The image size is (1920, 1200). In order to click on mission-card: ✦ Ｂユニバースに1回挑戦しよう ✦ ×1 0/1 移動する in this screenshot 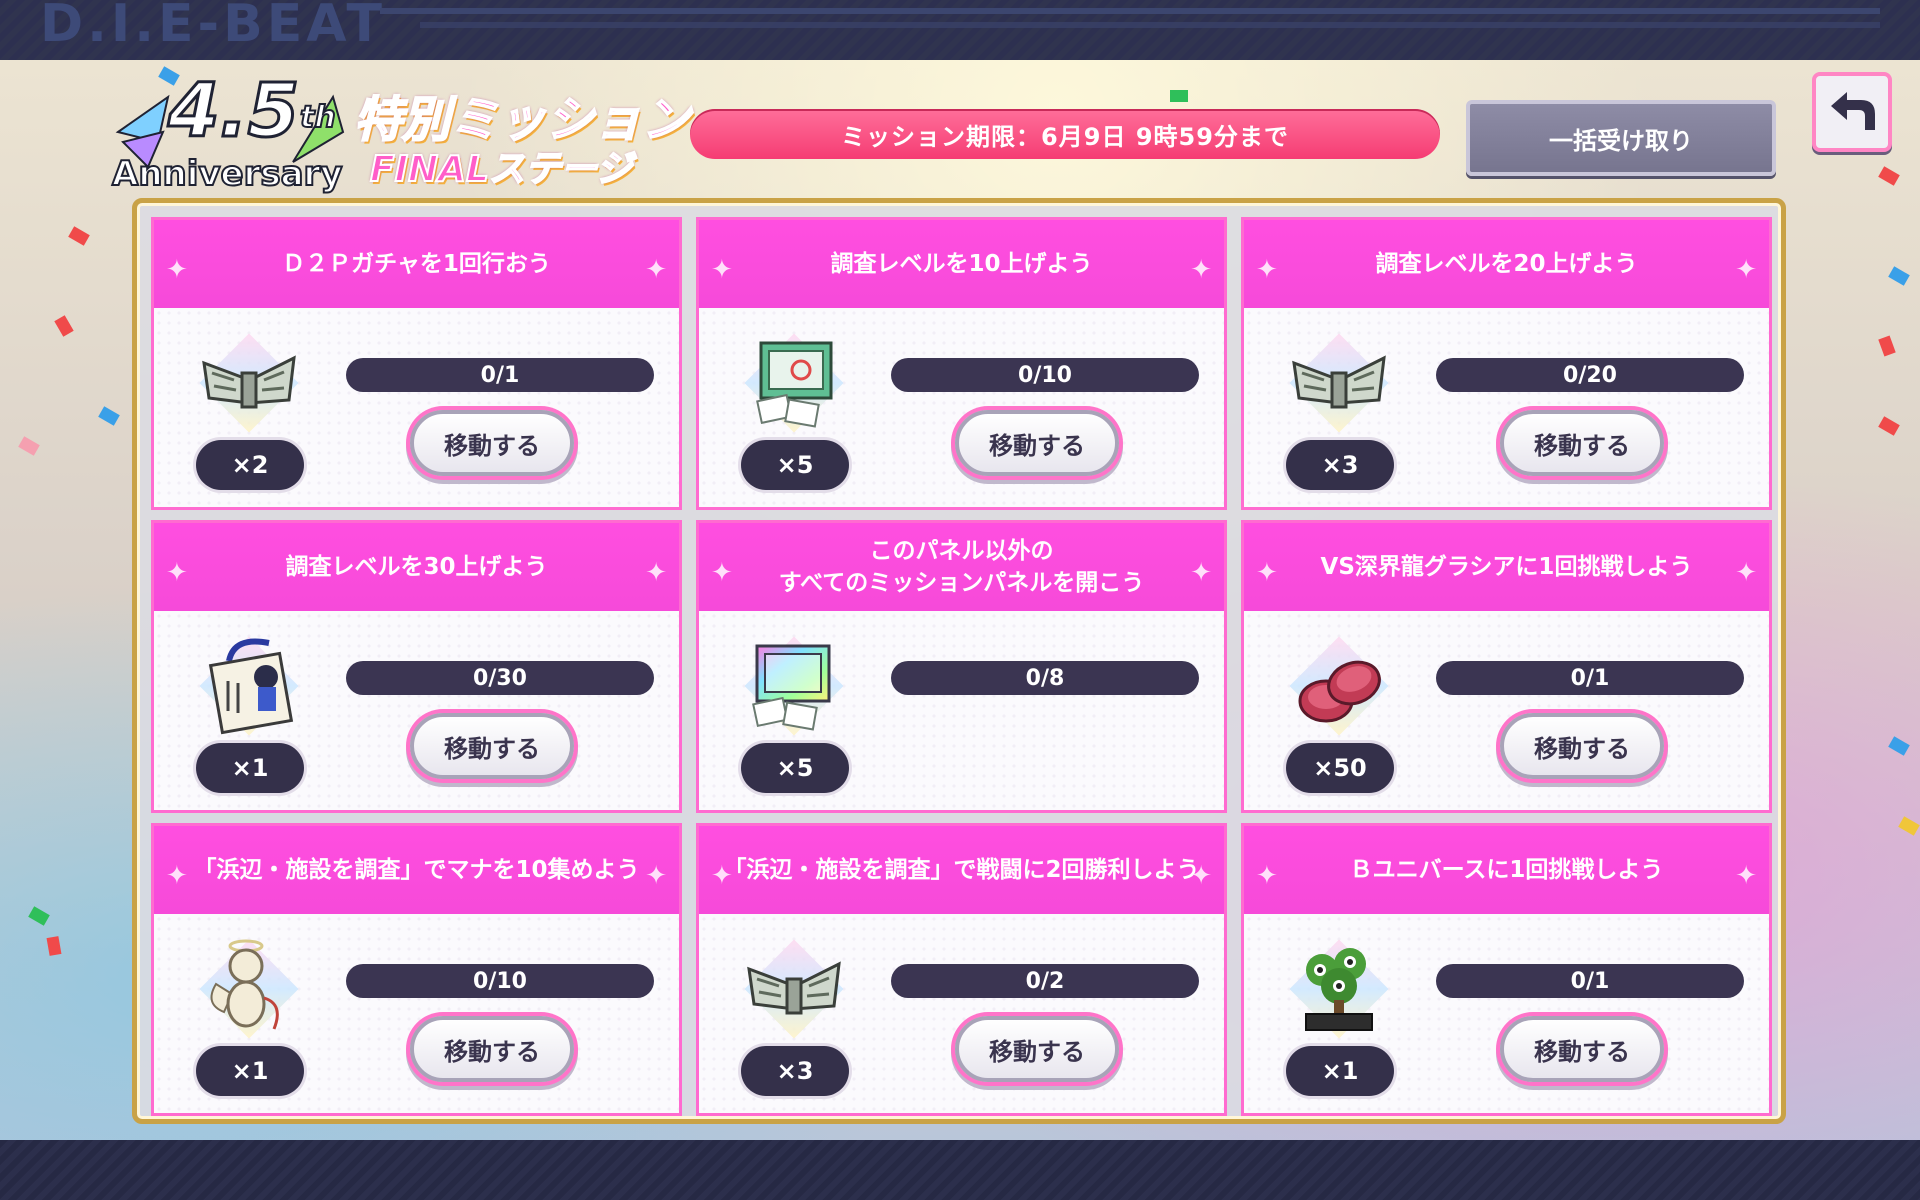, I will do `click(1506, 969)`.